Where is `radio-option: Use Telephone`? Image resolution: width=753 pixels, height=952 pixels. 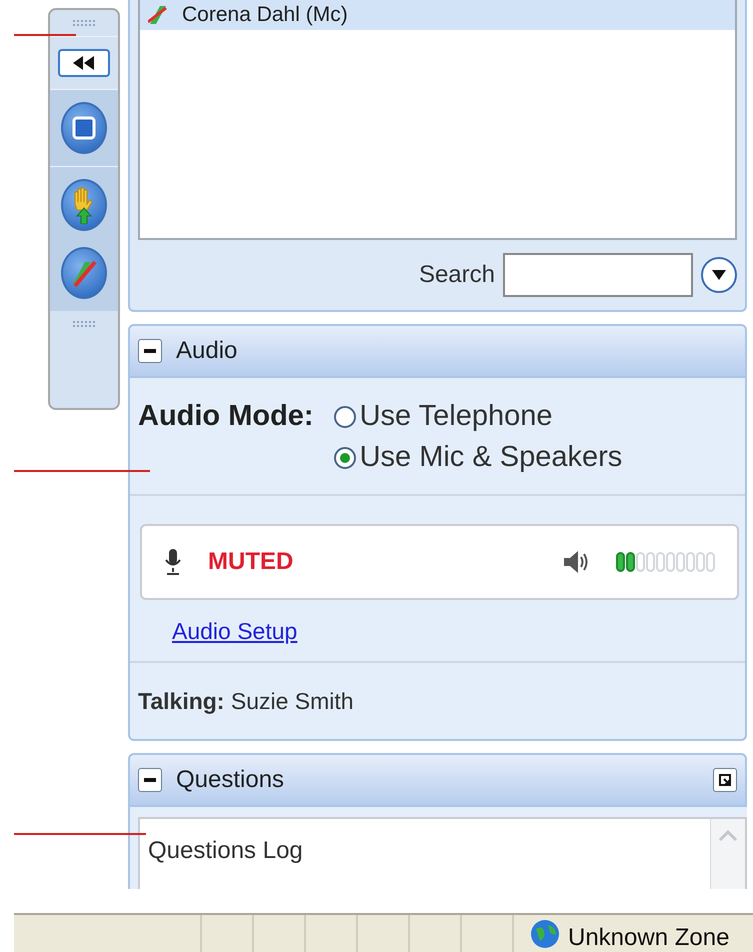 radio-option: Use Telephone is located at coordinates (478, 416).